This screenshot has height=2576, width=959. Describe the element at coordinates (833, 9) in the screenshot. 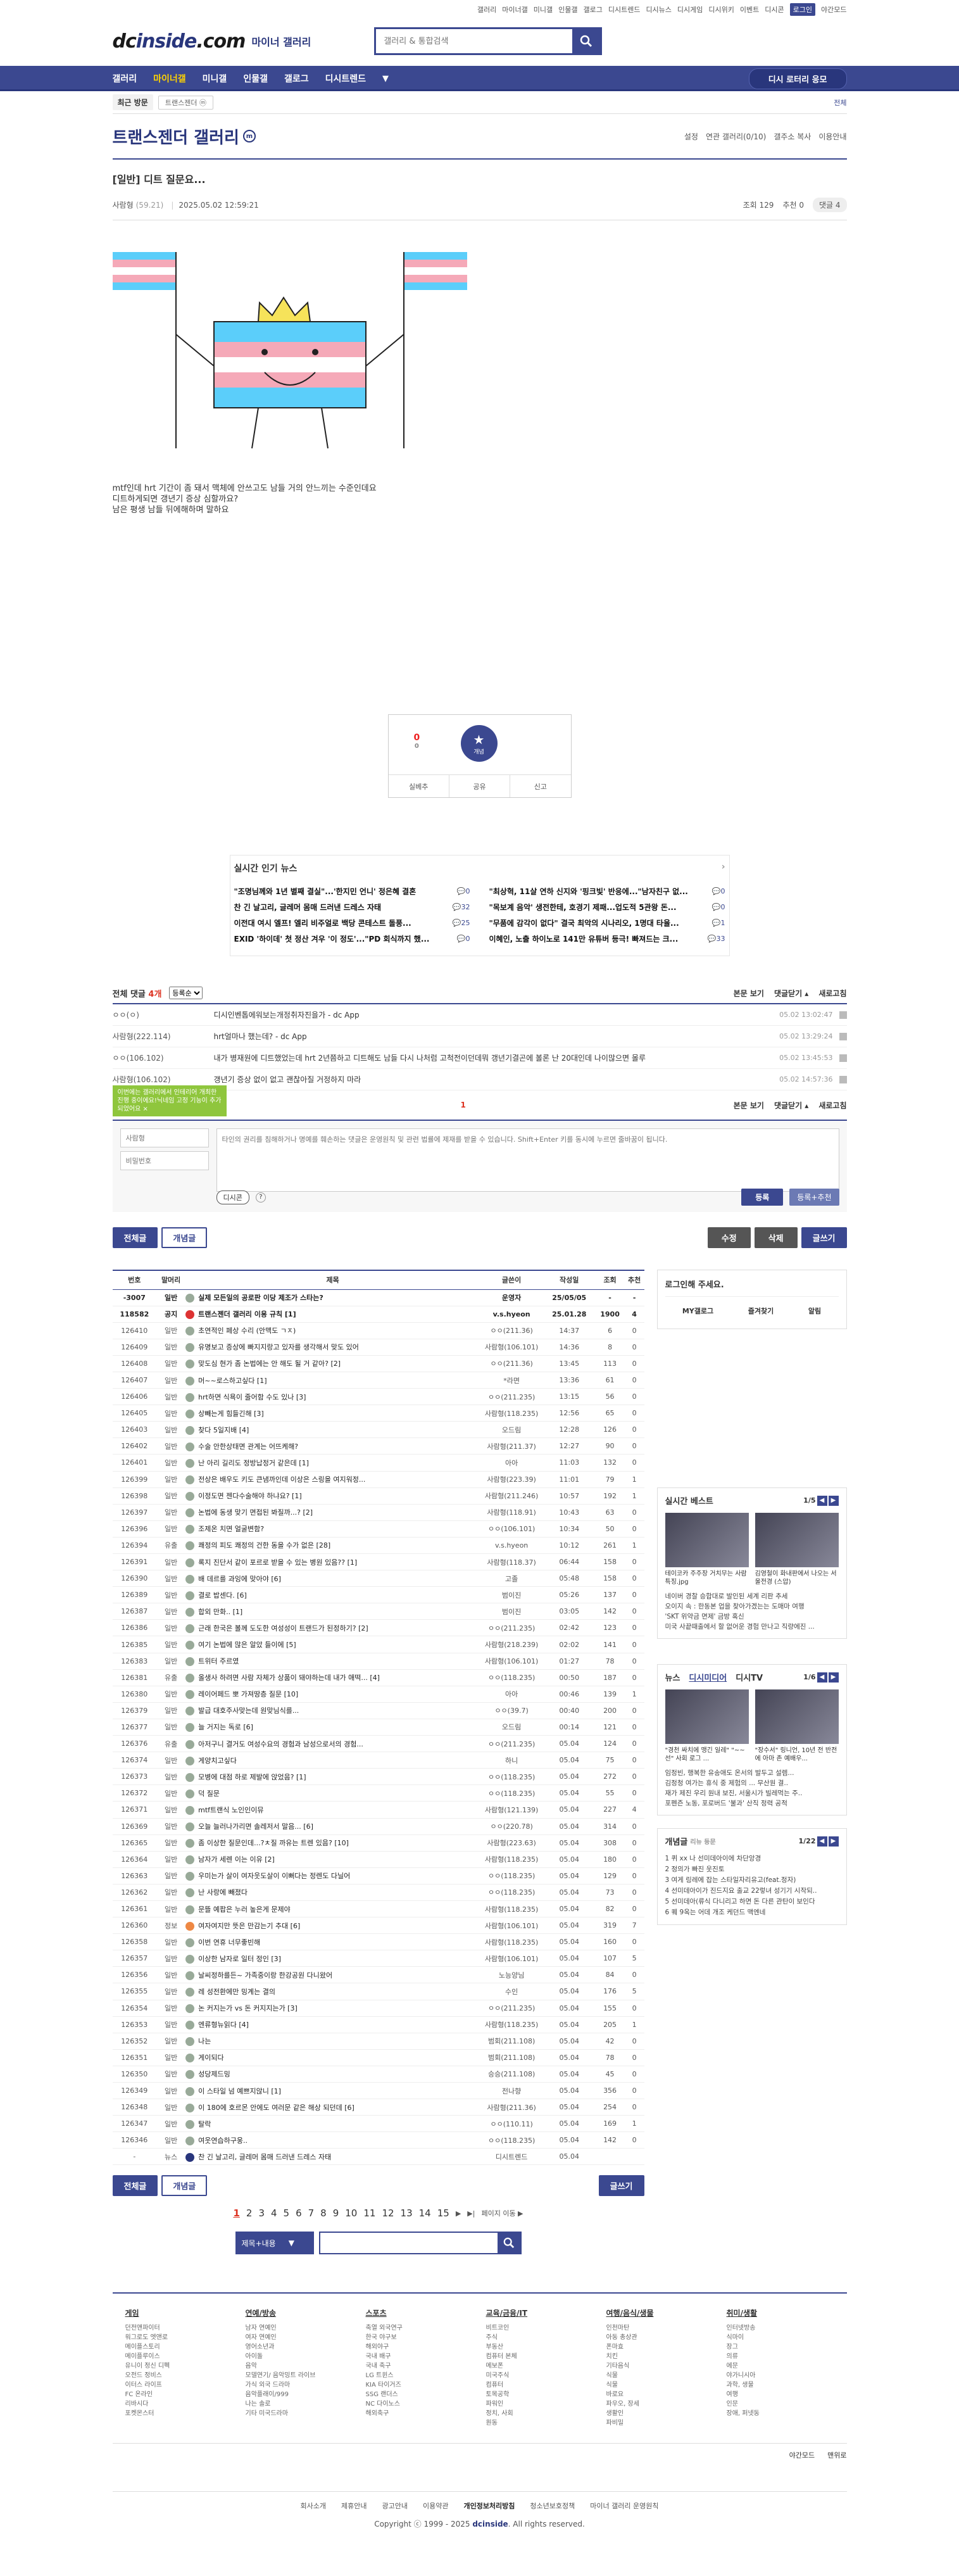

I see `util-link-12: 야간모드` at that location.